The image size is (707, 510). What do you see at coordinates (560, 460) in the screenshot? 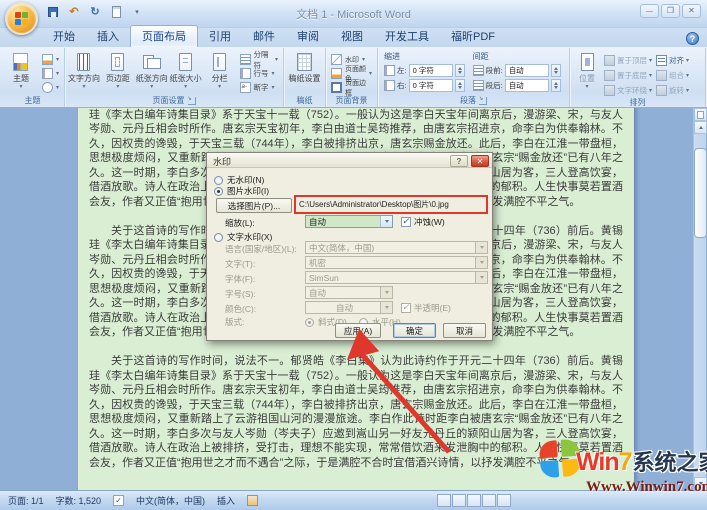
I see `windows-flag-icon` at bounding box center [560, 460].